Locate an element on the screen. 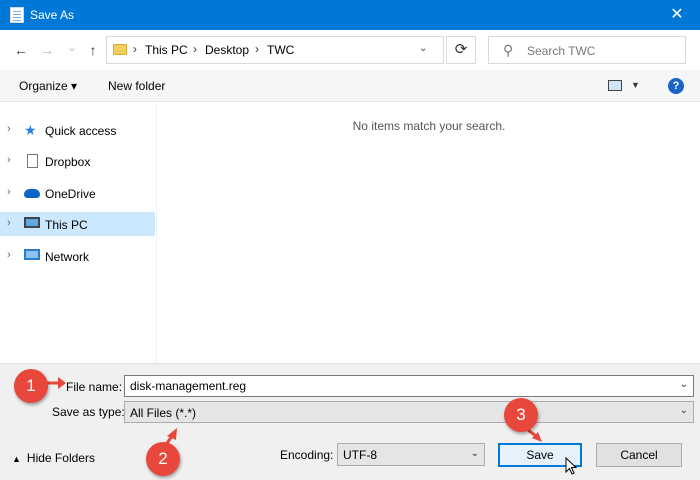 This screenshot has height=480, width=700. hide-folders-button: ▲ Hide Folders is located at coordinates (53, 458).